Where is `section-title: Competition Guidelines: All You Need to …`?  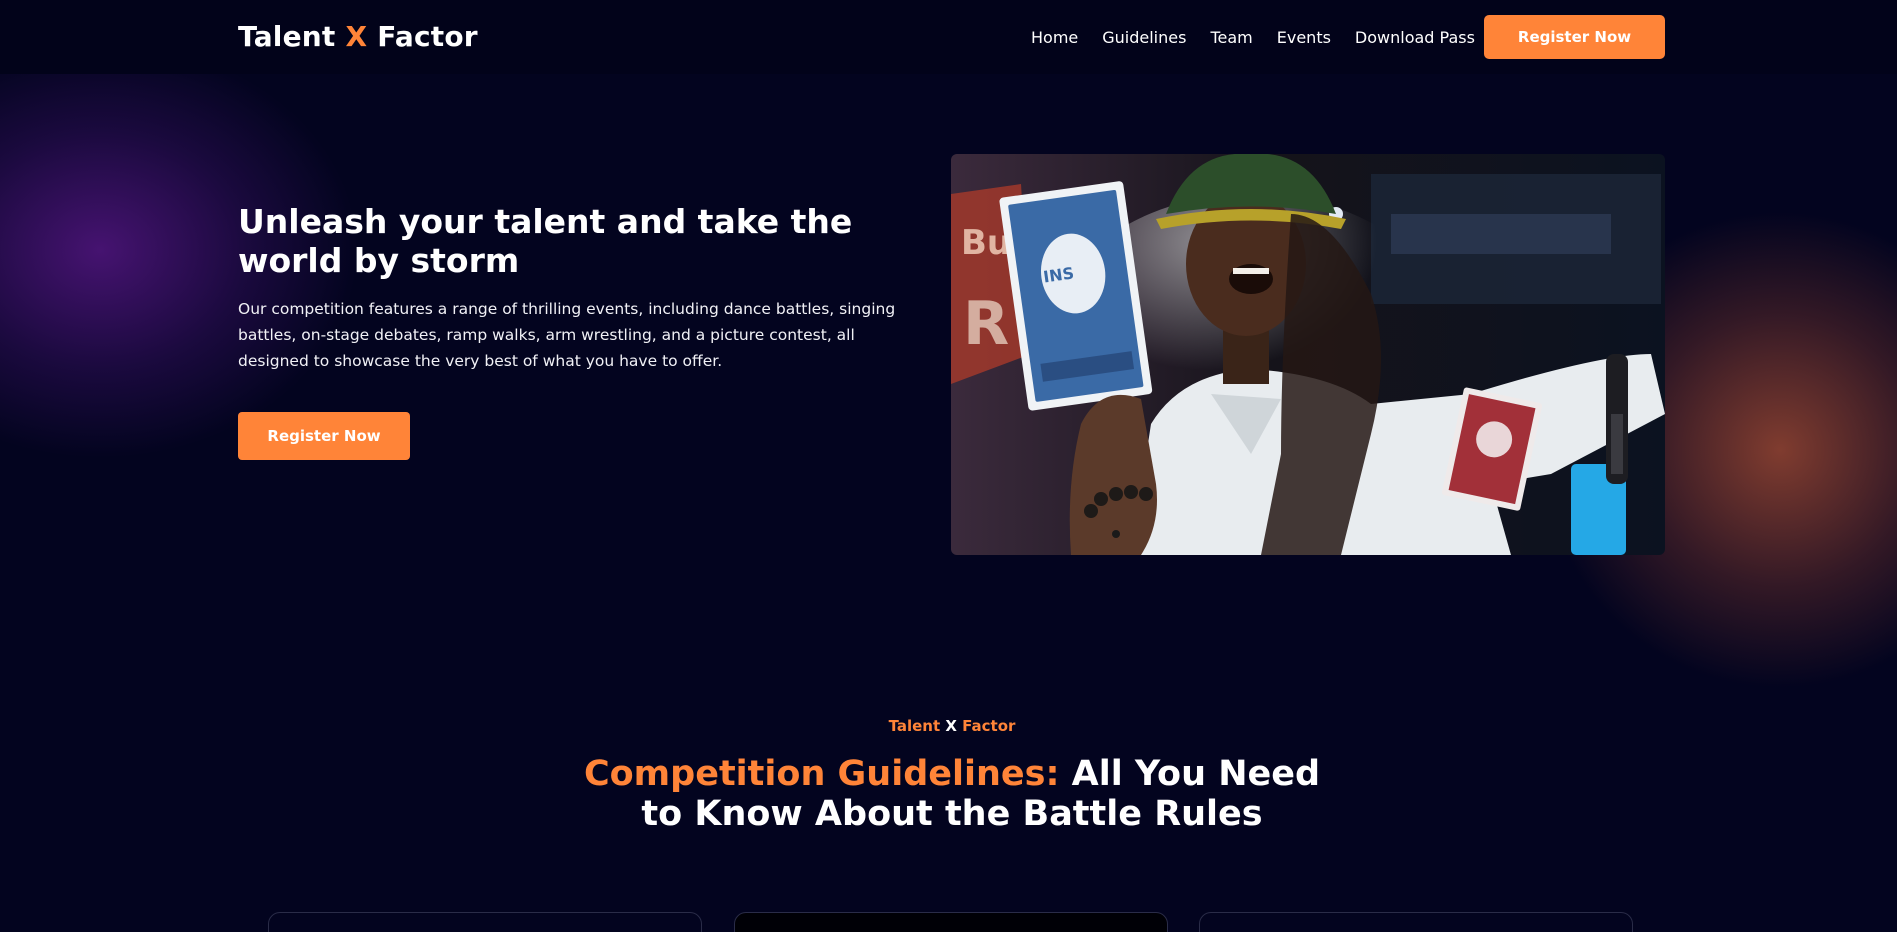
section-title: Competition Guidelines: All You Need to … is located at coordinates (952, 794).